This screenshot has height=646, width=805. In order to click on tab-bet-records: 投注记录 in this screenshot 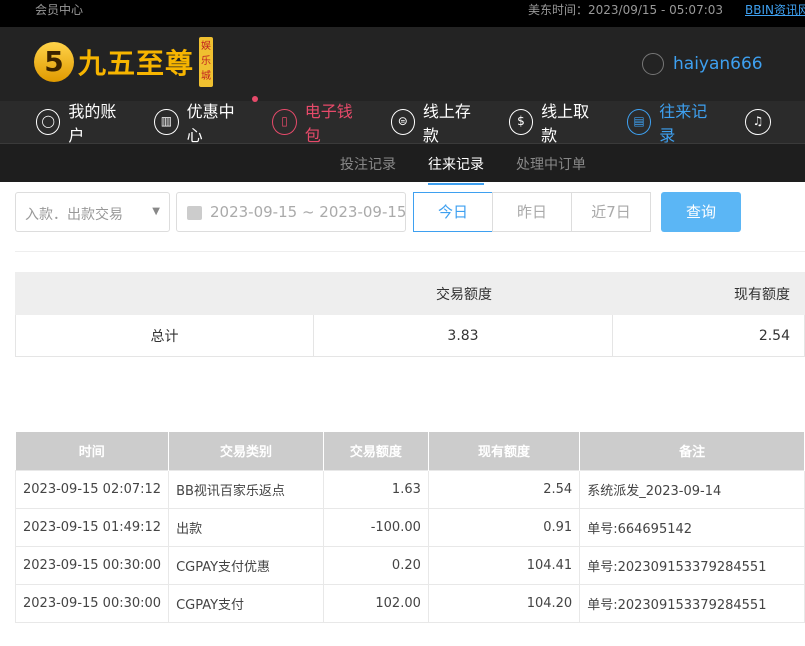, I will do `click(368, 164)`.